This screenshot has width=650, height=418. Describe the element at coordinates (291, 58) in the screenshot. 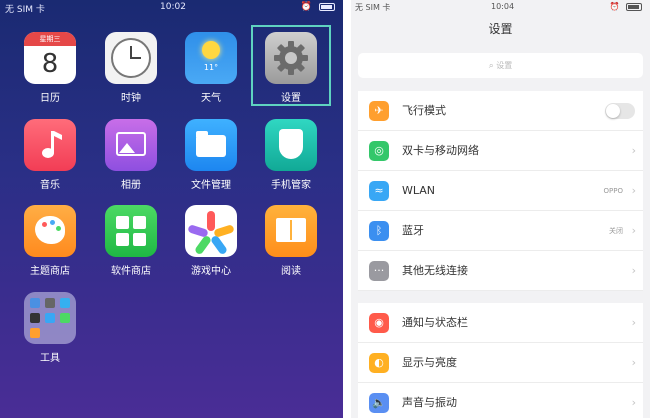

I see `gear-icon` at that location.